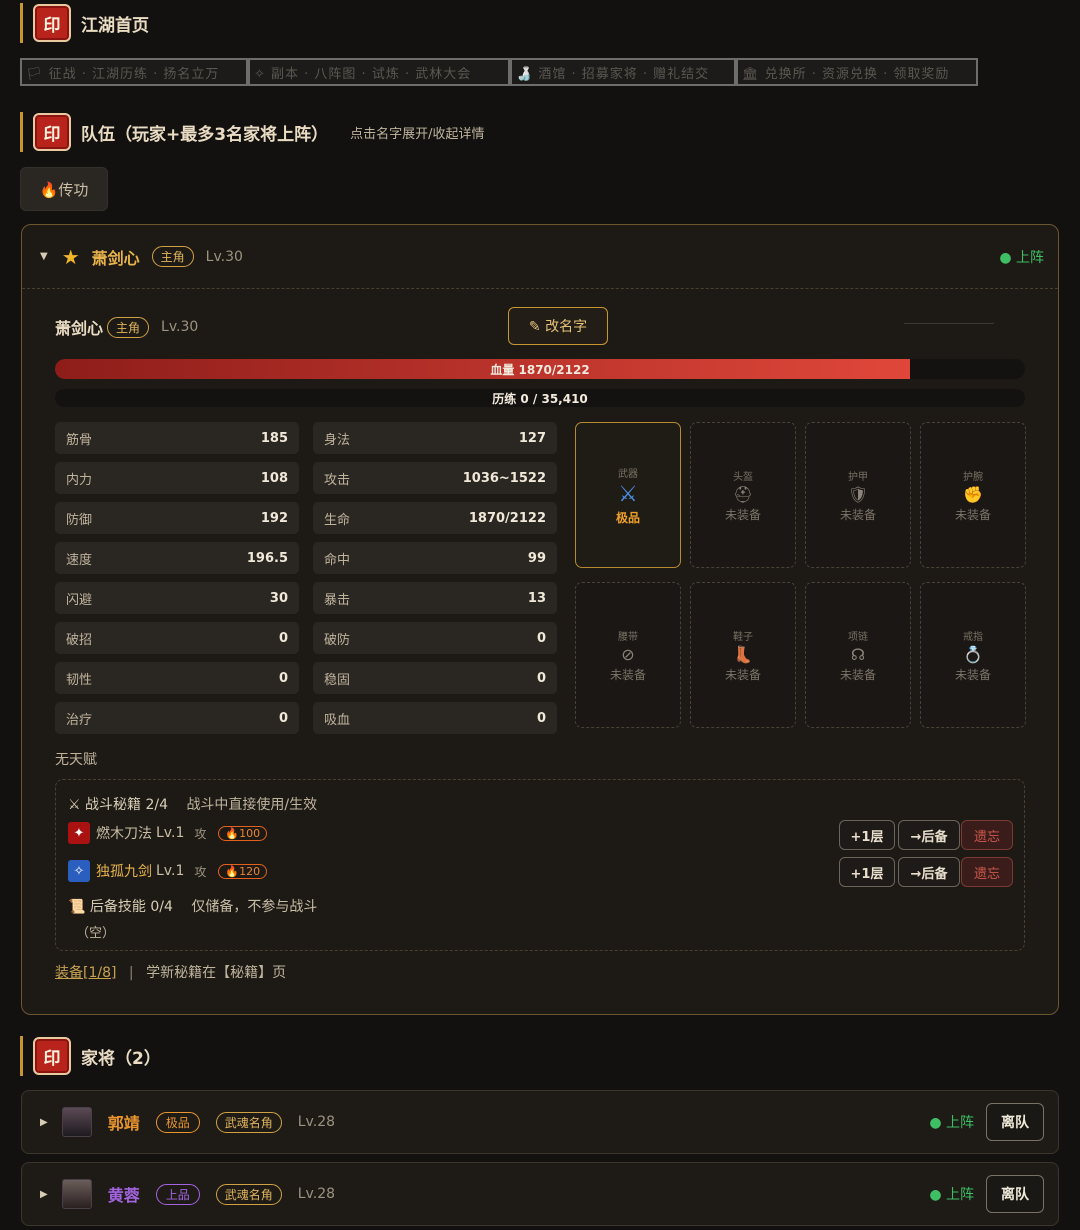 The width and height of the screenshot is (1080, 1230). I want to click on stat-item: 韧性 0, so click(177, 678).